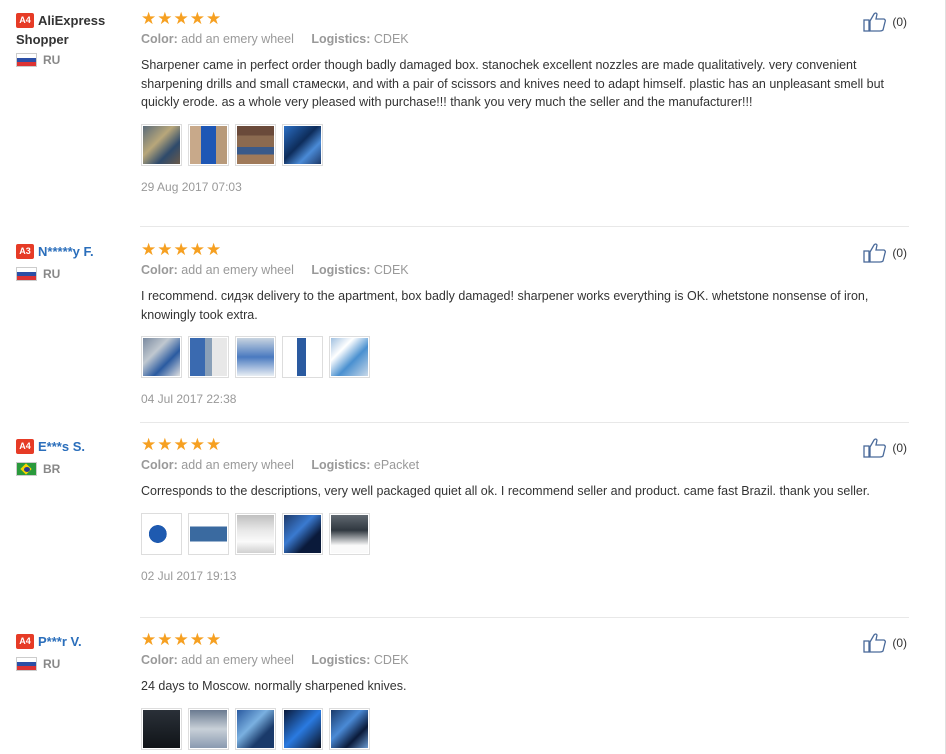 This screenshot has width=946, height=754. What do you see at coordinates (60, 641) in the screenshot?
I see `reviewer-name: P***r V.` at bounding box center [60, 641].